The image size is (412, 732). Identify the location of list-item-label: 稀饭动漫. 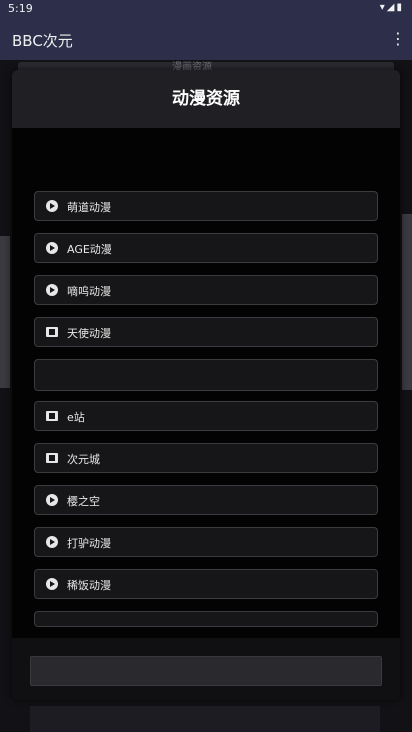
(89, 585).